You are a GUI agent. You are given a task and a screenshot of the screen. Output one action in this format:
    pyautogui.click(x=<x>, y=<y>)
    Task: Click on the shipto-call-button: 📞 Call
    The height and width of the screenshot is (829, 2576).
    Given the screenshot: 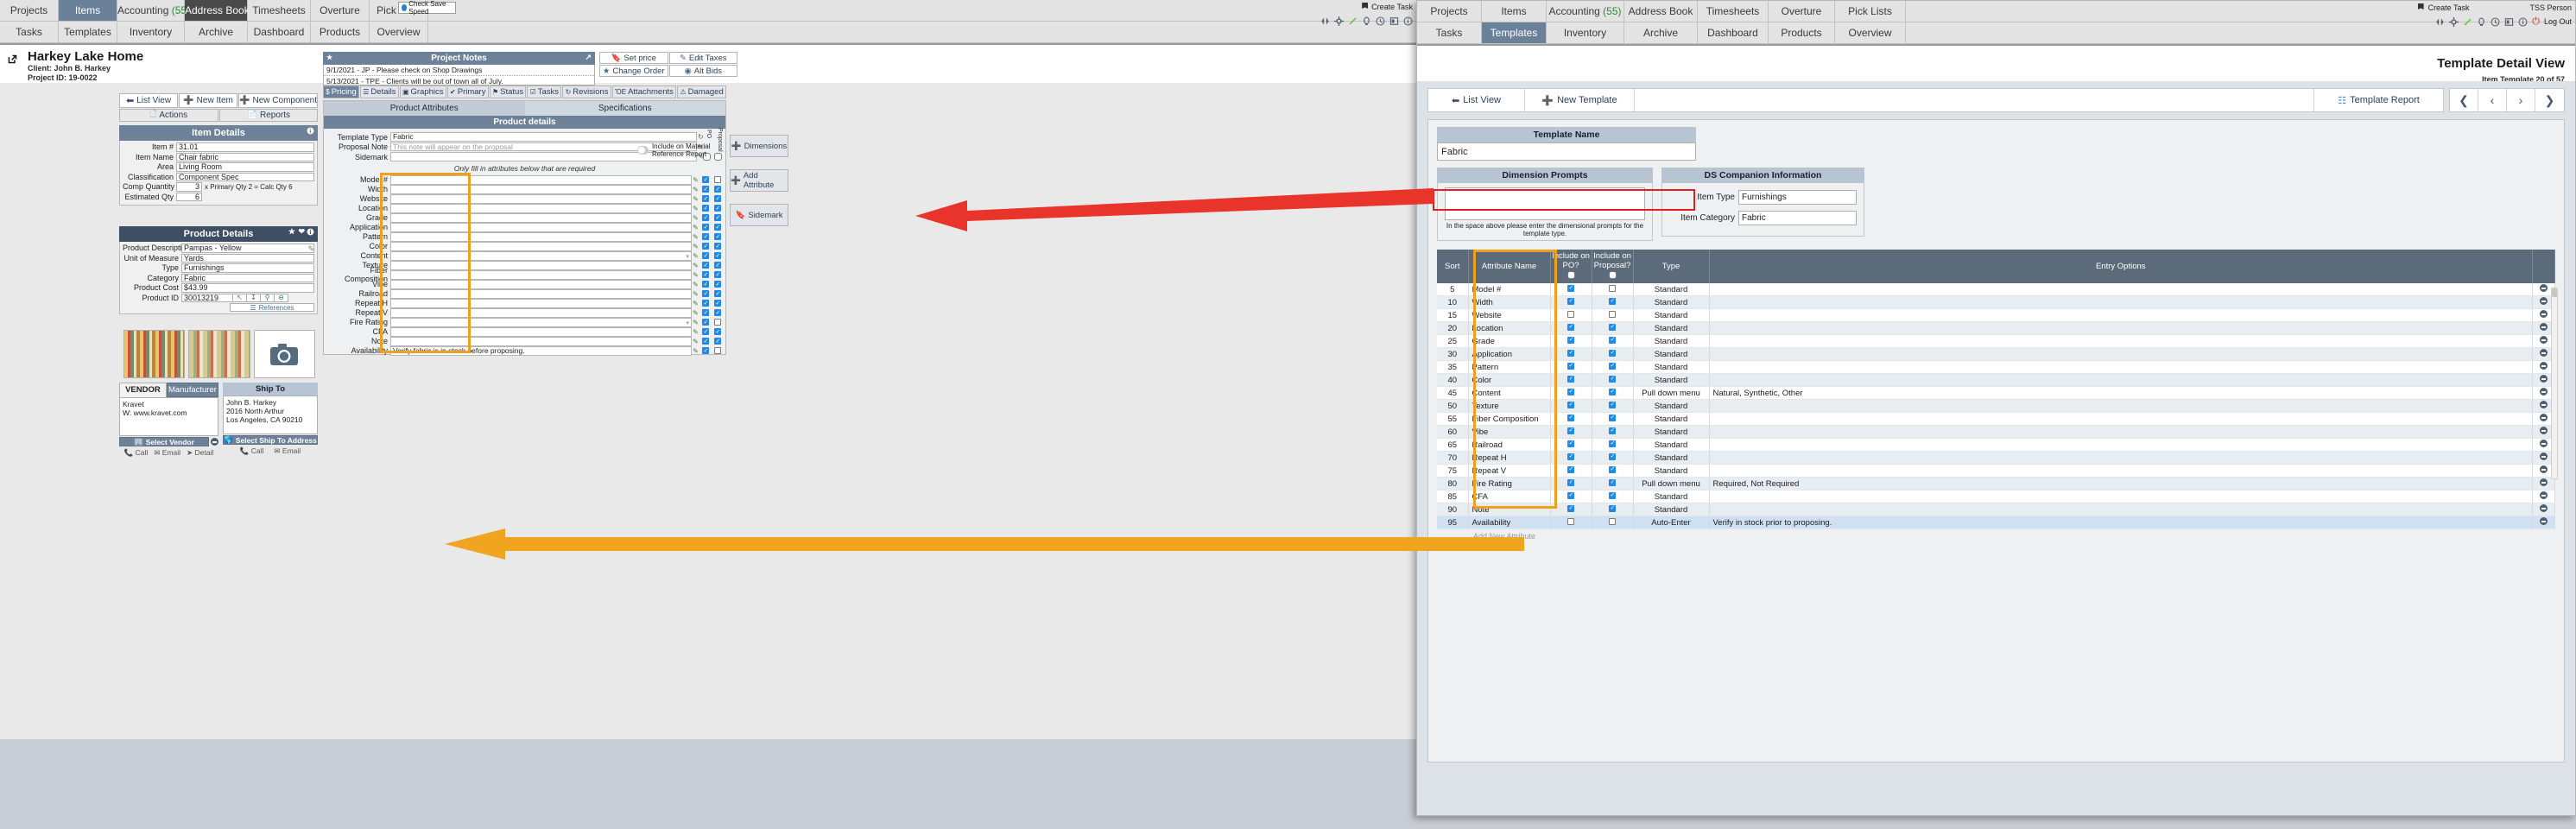 What is the action you would take?
    pyautogui.click(x=252, y=451)
    